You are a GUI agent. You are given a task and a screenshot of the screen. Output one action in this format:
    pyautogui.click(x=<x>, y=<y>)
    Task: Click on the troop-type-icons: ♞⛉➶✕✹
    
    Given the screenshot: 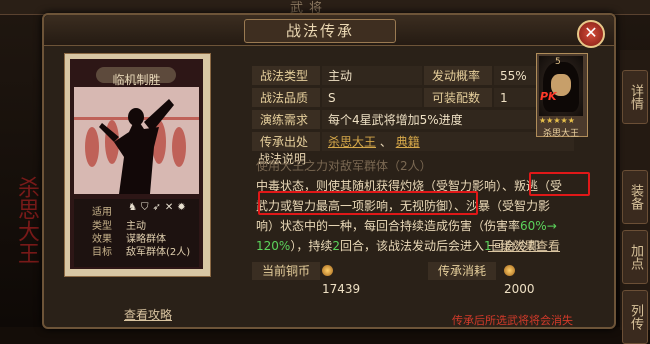 What is the action you would take?
    pyautogui.click(x=159, y=207)
    